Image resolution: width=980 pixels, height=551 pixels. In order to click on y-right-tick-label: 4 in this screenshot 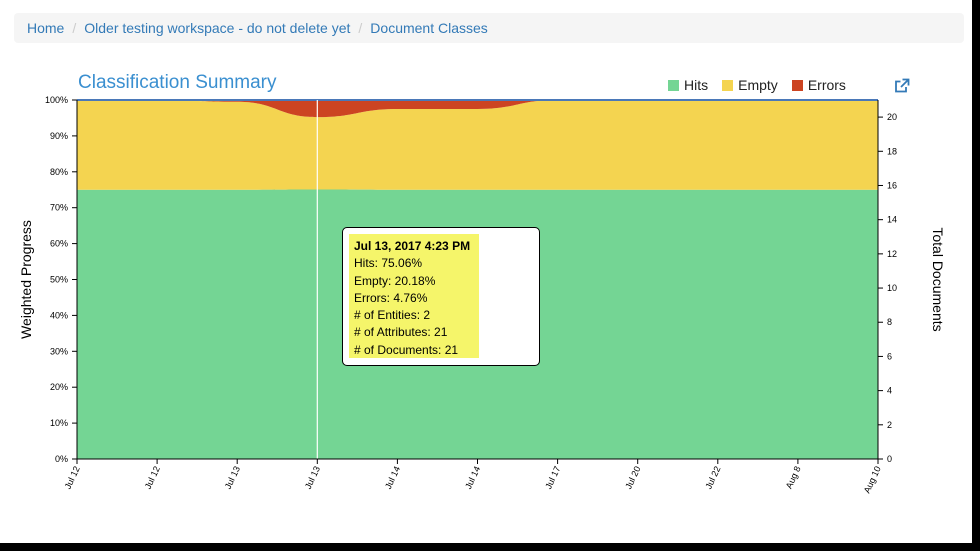, I will do `click(889, 391)`.